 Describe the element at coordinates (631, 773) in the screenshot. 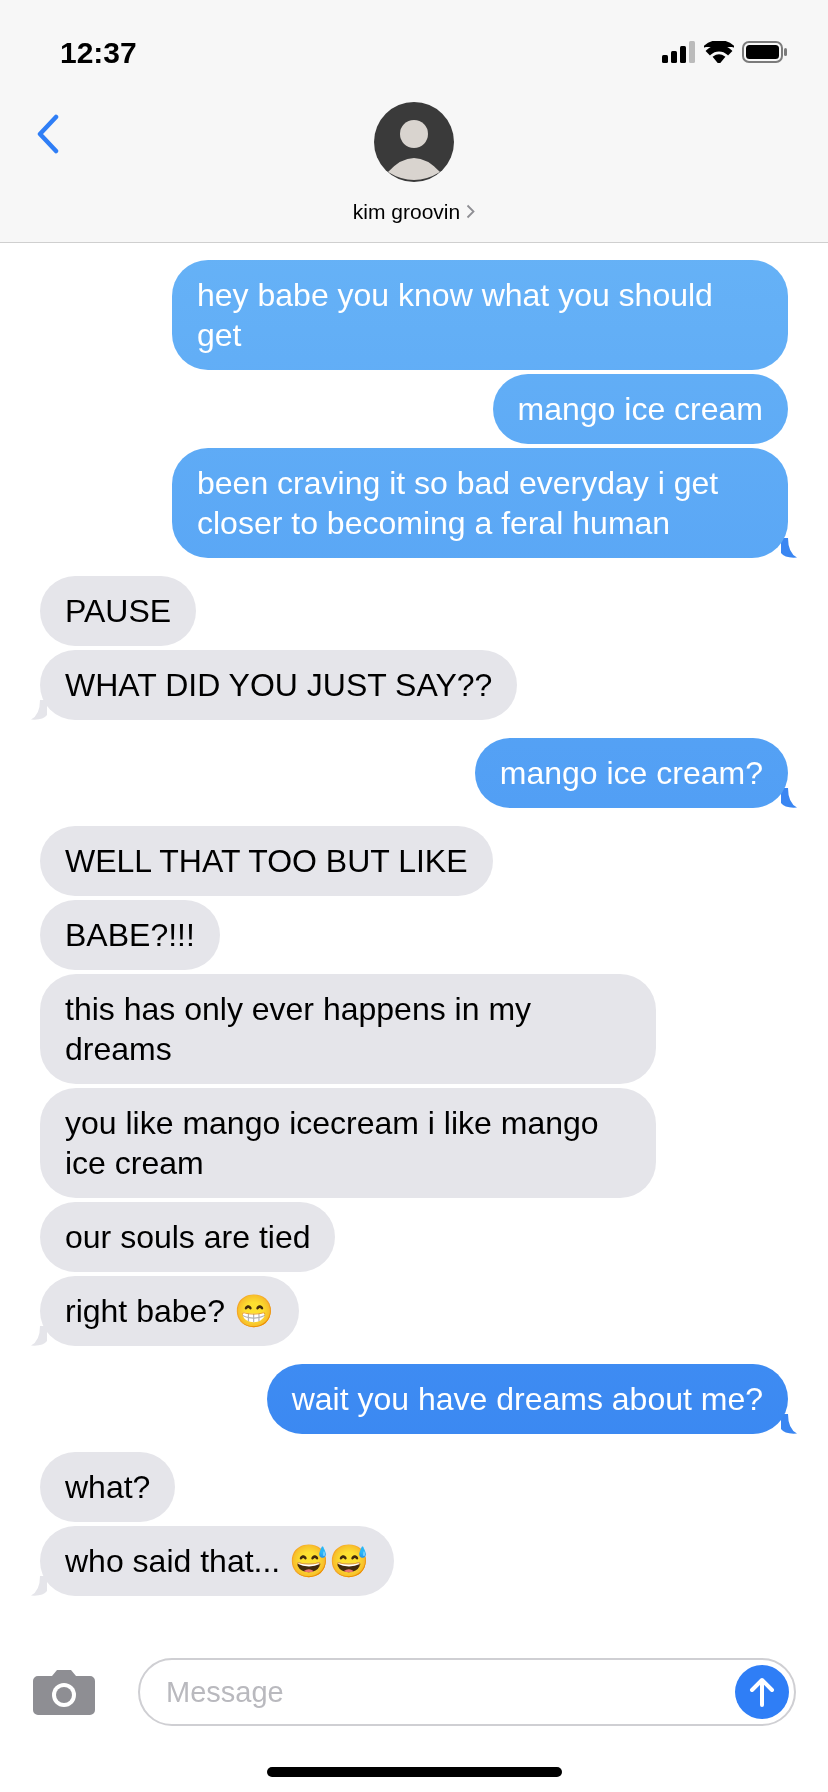

I see `message-bubble: mango ice cream?` at that location.